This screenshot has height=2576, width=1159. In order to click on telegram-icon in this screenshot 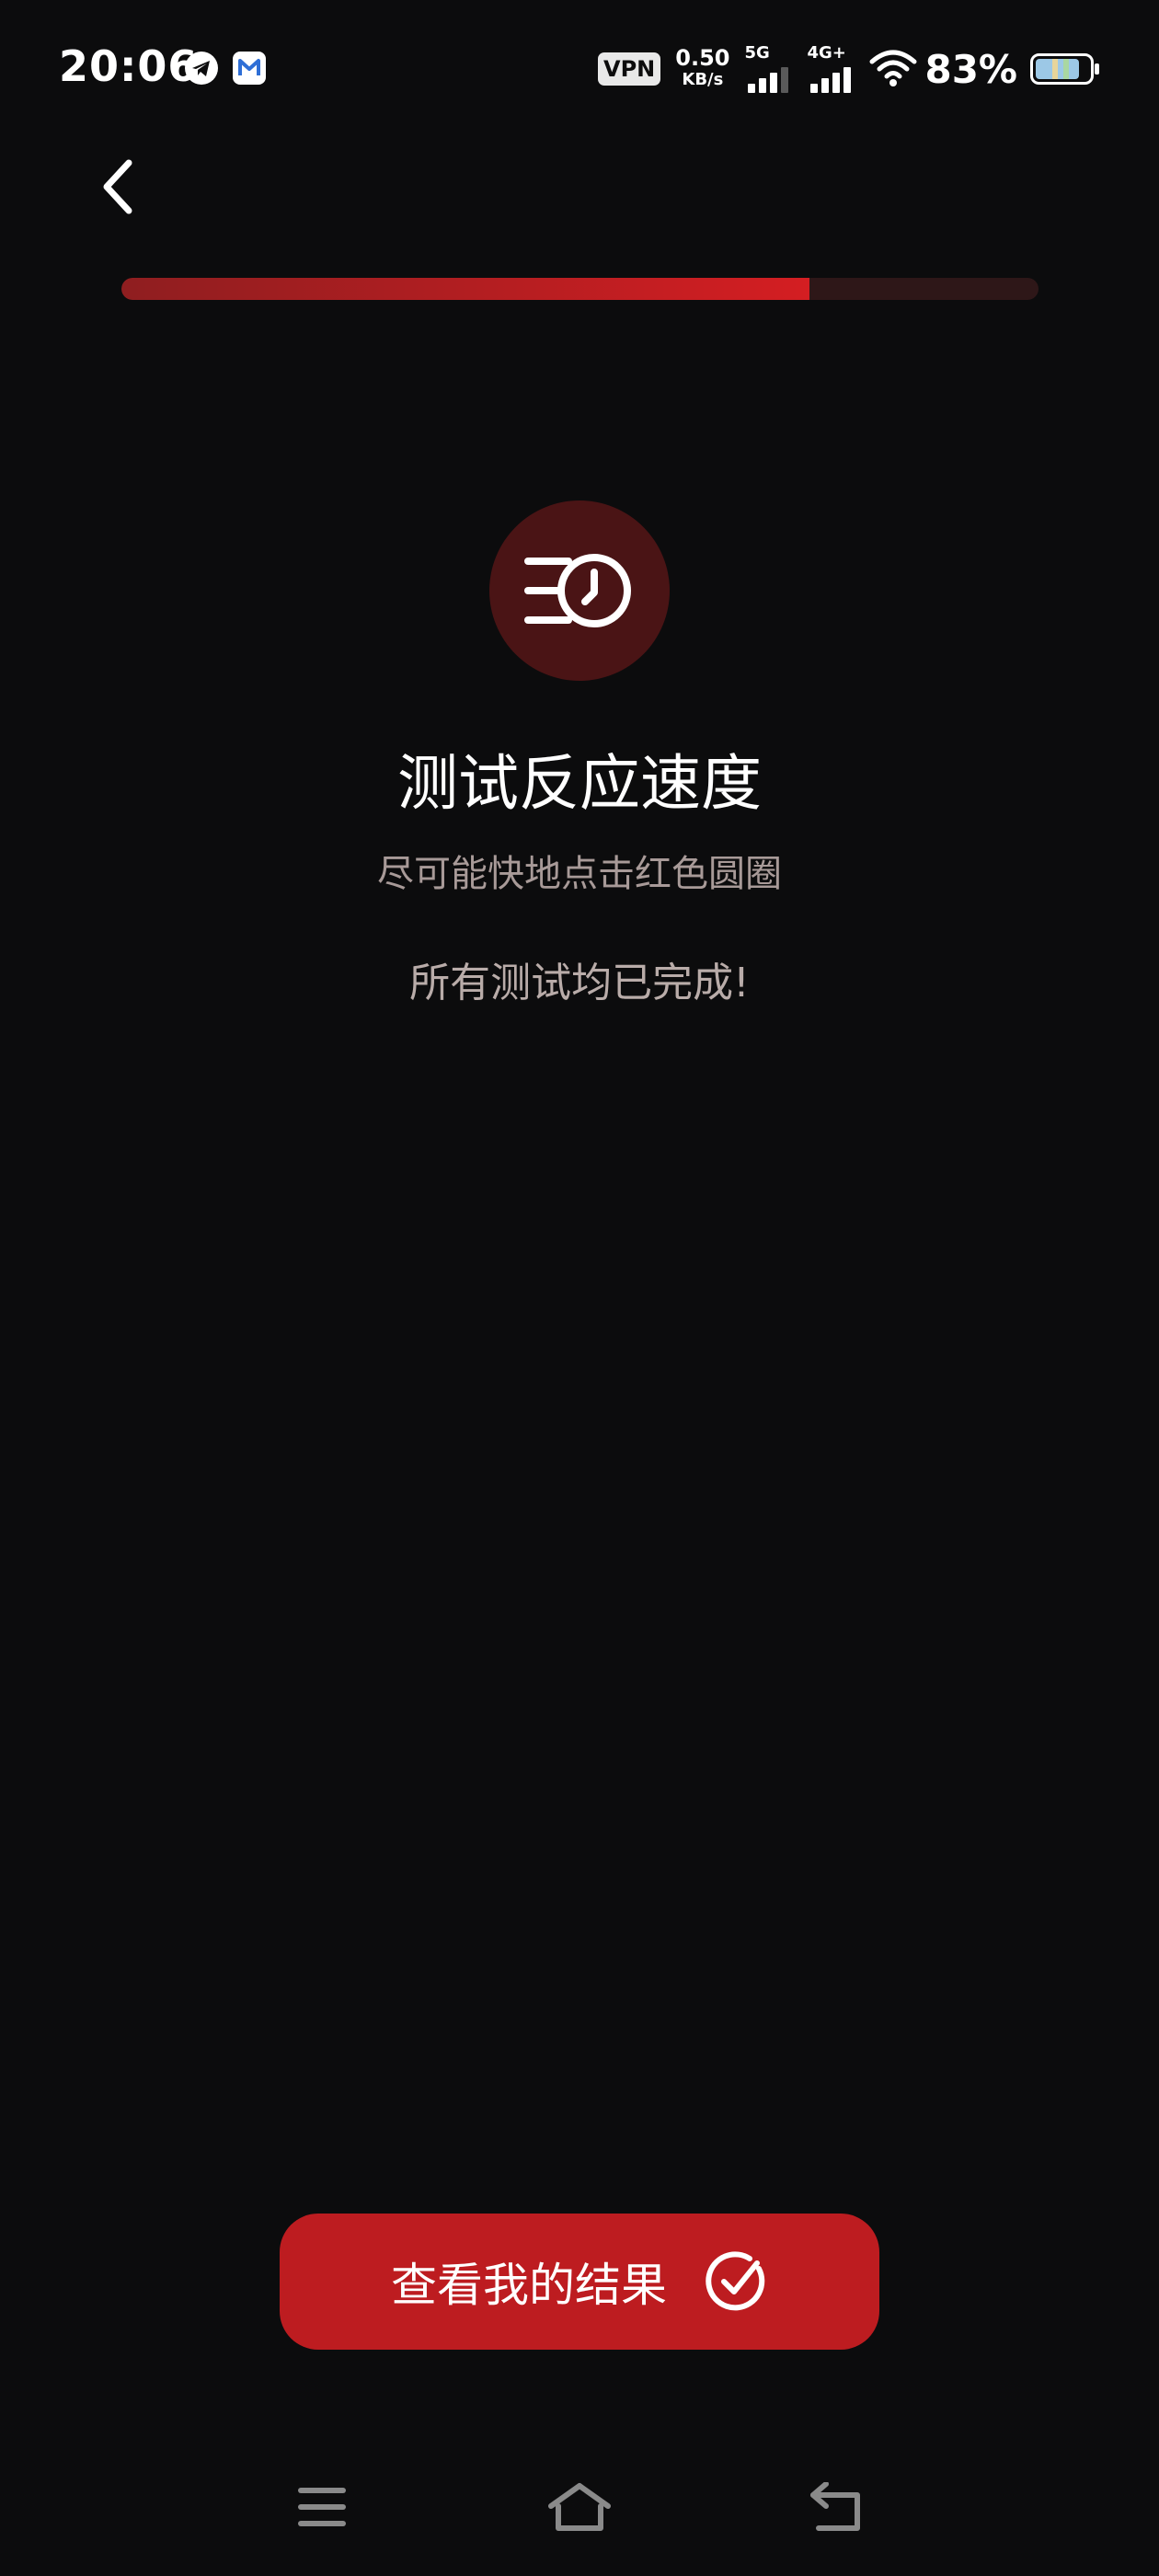, I will do `click(201, 68)`.